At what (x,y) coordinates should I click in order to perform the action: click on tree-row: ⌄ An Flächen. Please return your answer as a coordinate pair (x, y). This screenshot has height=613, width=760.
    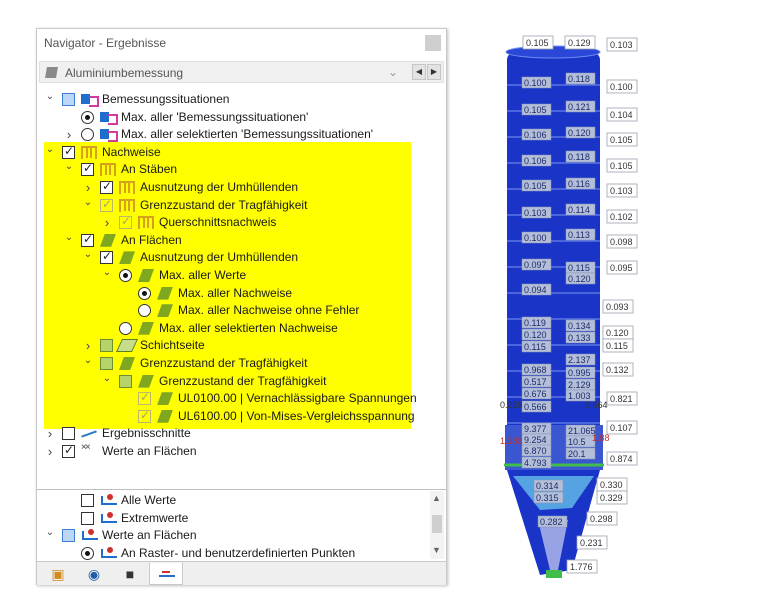
    Looking at the image, I should click on (243, 240).